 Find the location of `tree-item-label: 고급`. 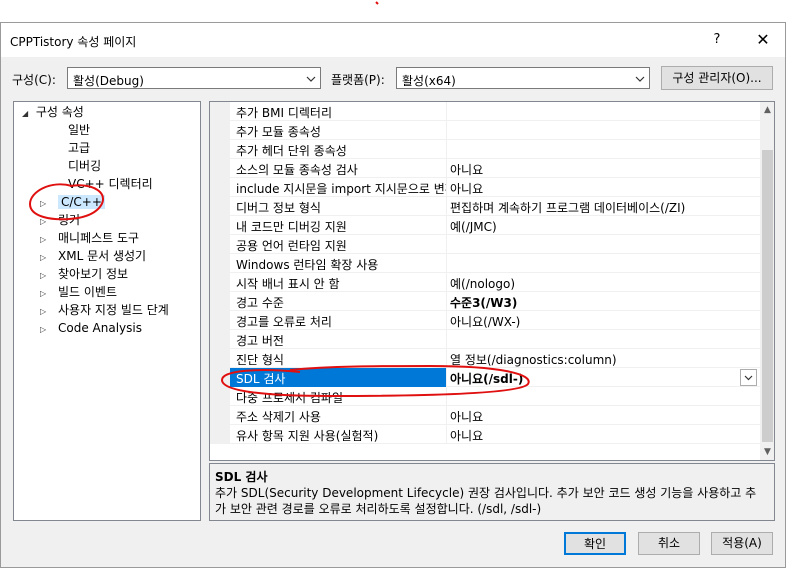

tree-item-label: 고급 is located at coordinates (79, 148).